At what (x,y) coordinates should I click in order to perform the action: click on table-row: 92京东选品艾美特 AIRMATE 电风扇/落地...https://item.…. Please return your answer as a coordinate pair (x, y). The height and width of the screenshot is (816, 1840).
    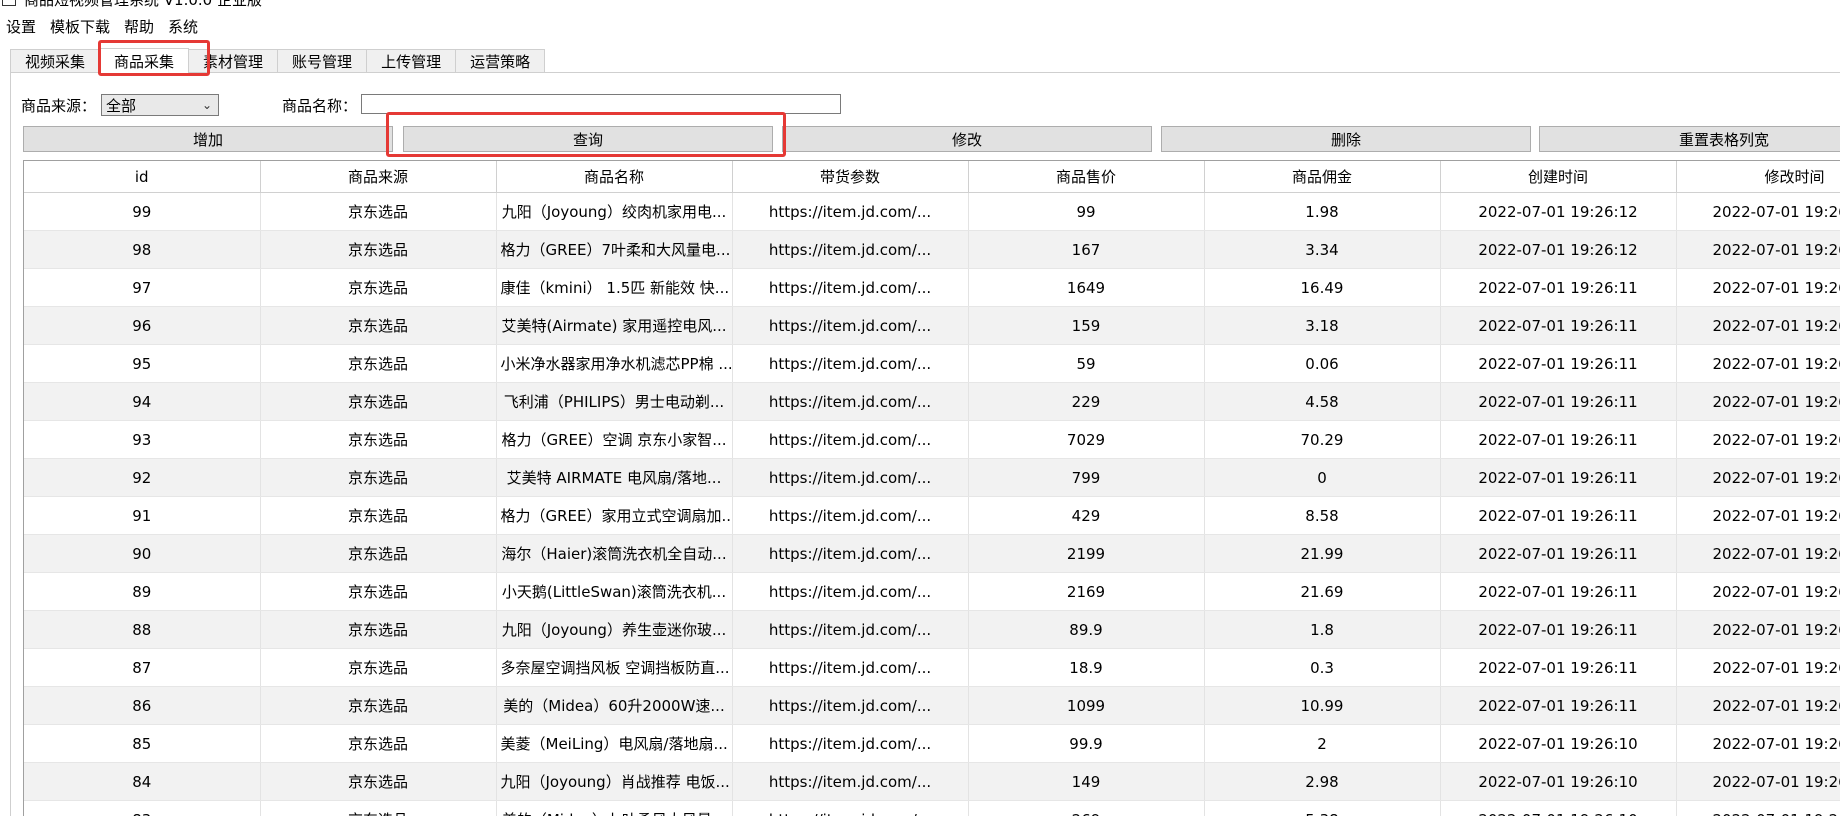
    Looking at the image, I should click on (932, 478).